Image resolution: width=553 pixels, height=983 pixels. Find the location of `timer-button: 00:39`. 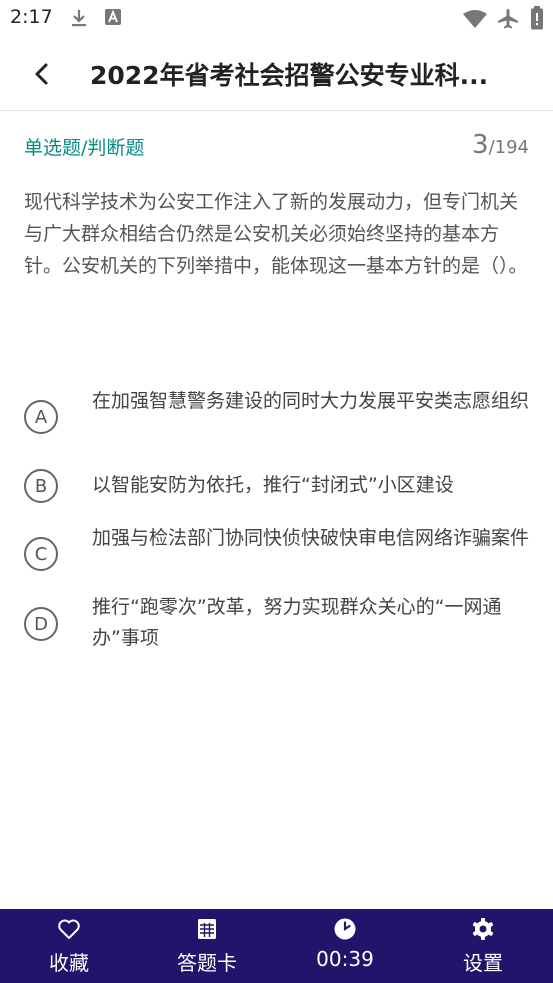

timer-button: 00:39 is located at coordinates (345, 946).